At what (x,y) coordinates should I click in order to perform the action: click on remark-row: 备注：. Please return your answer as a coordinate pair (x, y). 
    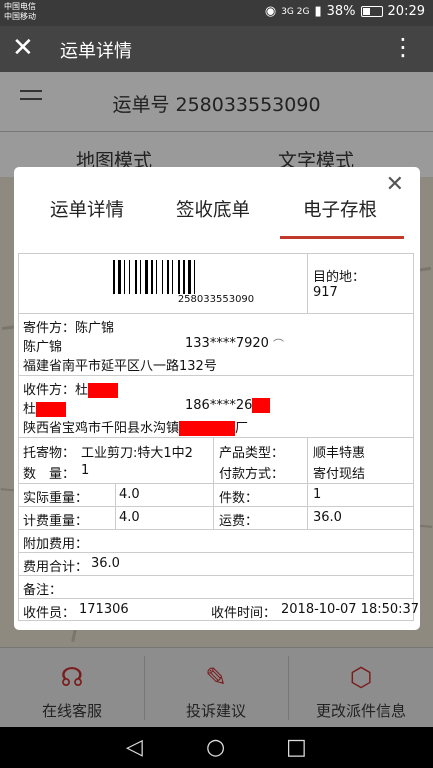
    Looking at the image, I should click on (216, 587).